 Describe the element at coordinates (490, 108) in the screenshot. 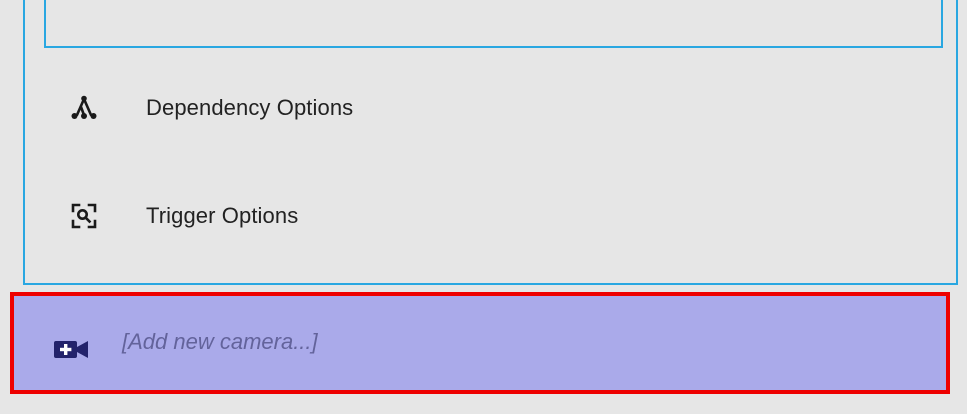

I see `dependency-options-item: Dependency Options` at that location.